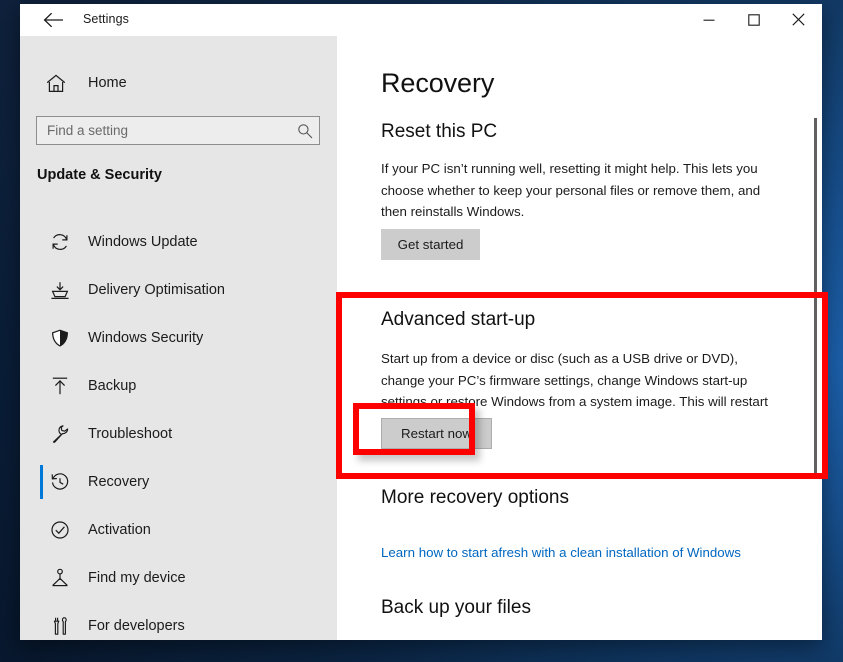  Describe the element at coordinates (178, 530) in the screenshot. I see `sidebar-item-activation: Activation` at that location.